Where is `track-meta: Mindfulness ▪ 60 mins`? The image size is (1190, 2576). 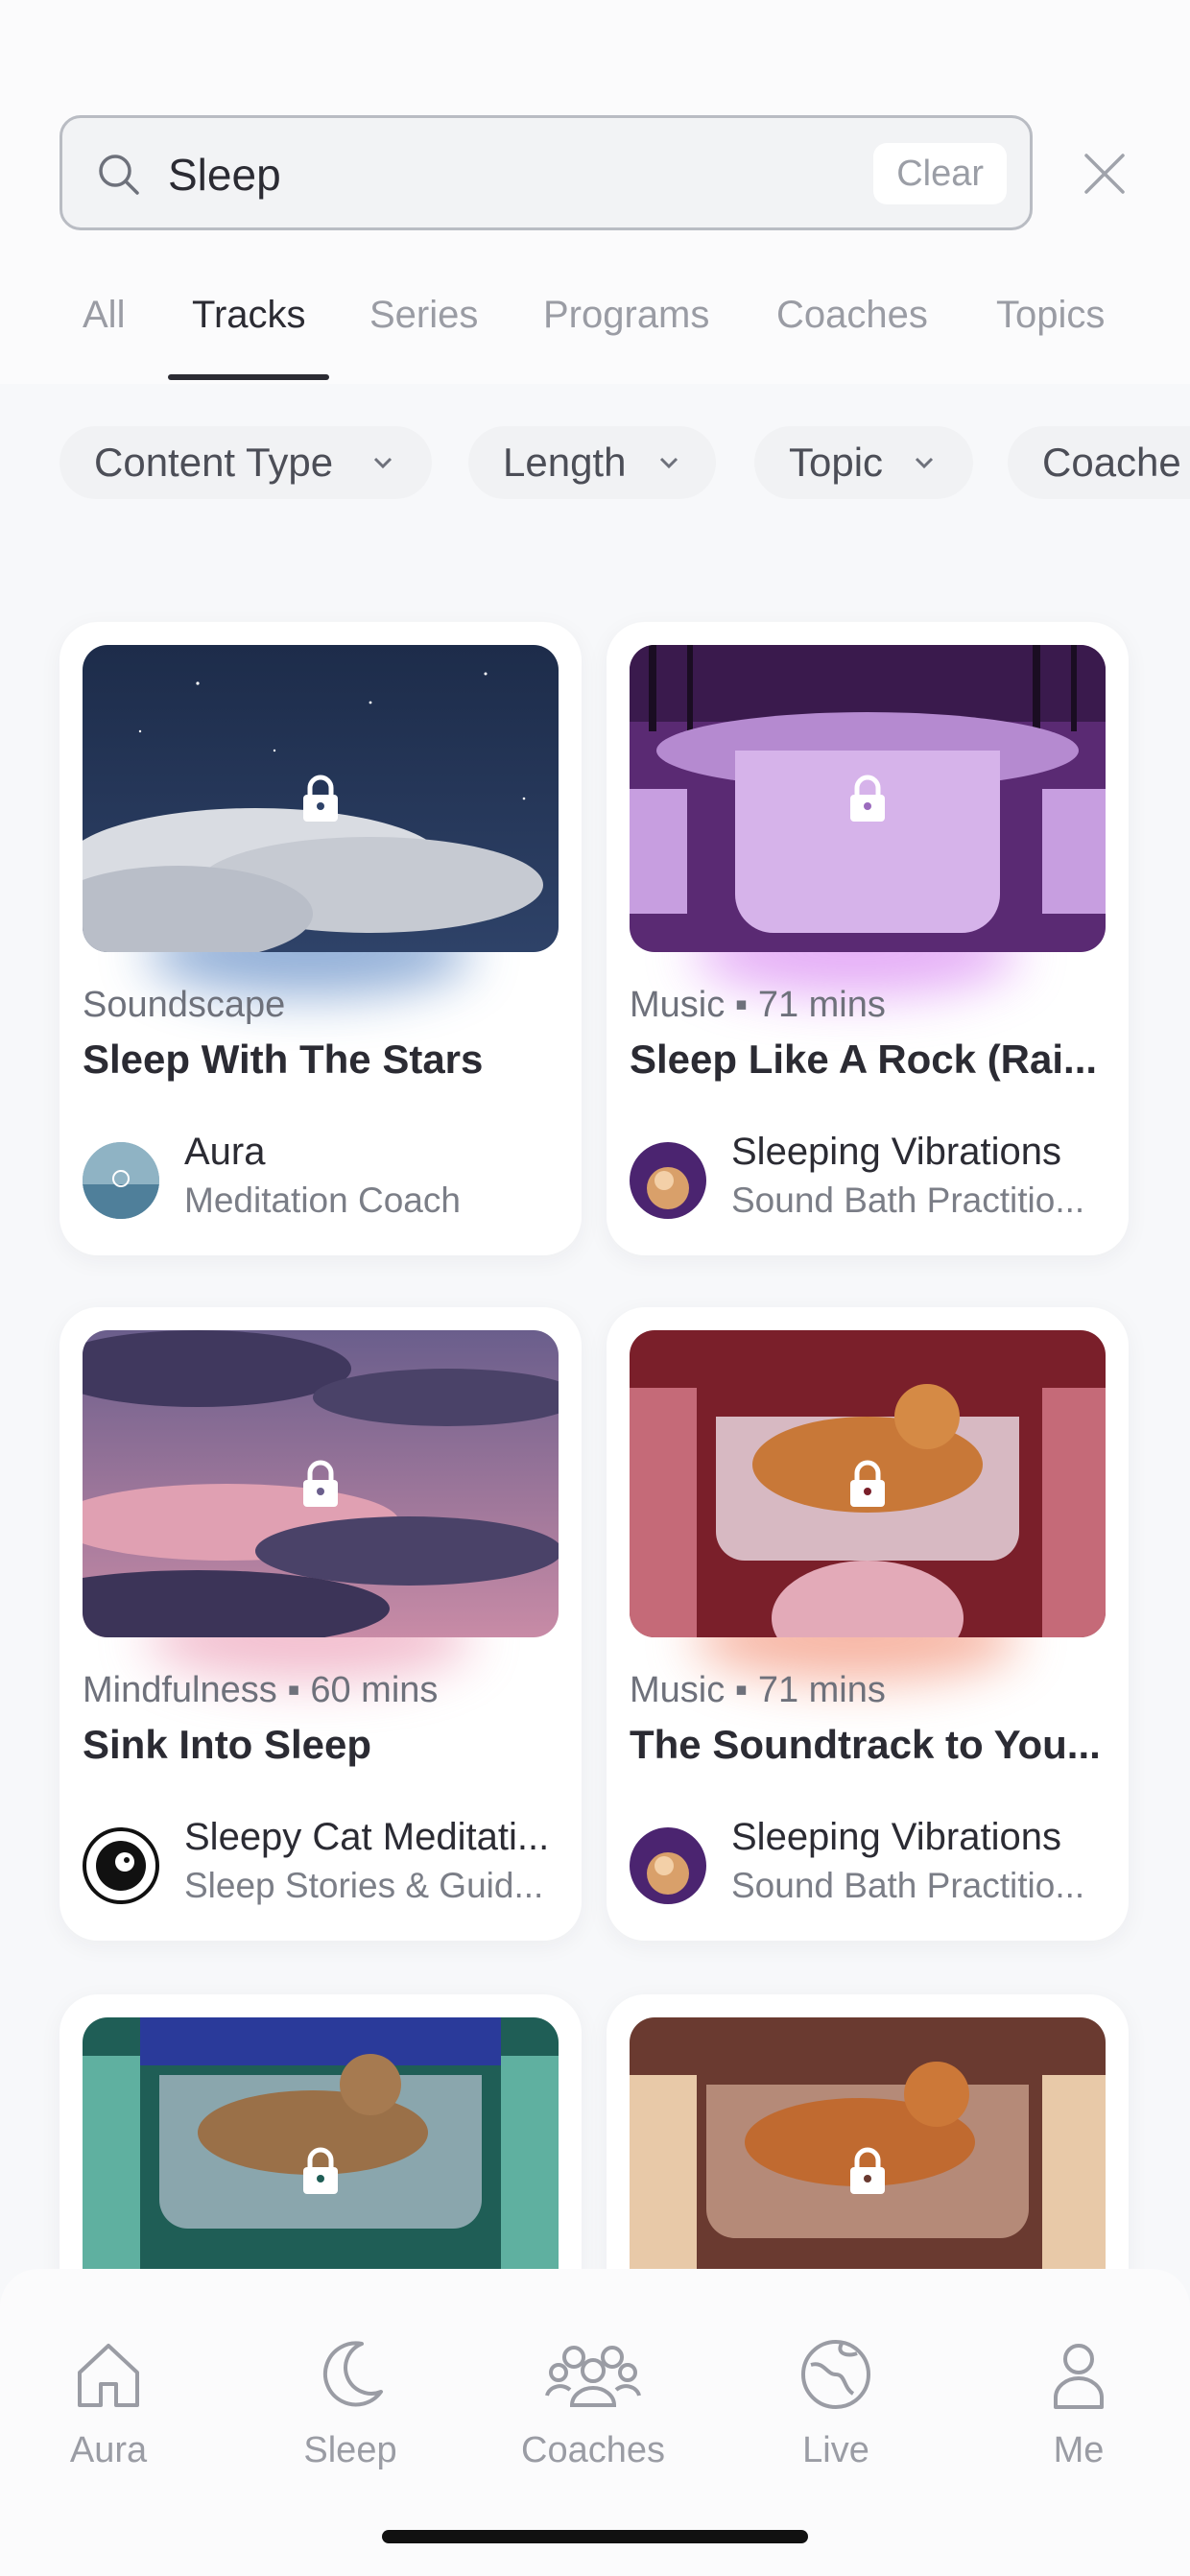 track-meta: Mindfulness ▪ 60 mins is located at coordinates (261, 1690).